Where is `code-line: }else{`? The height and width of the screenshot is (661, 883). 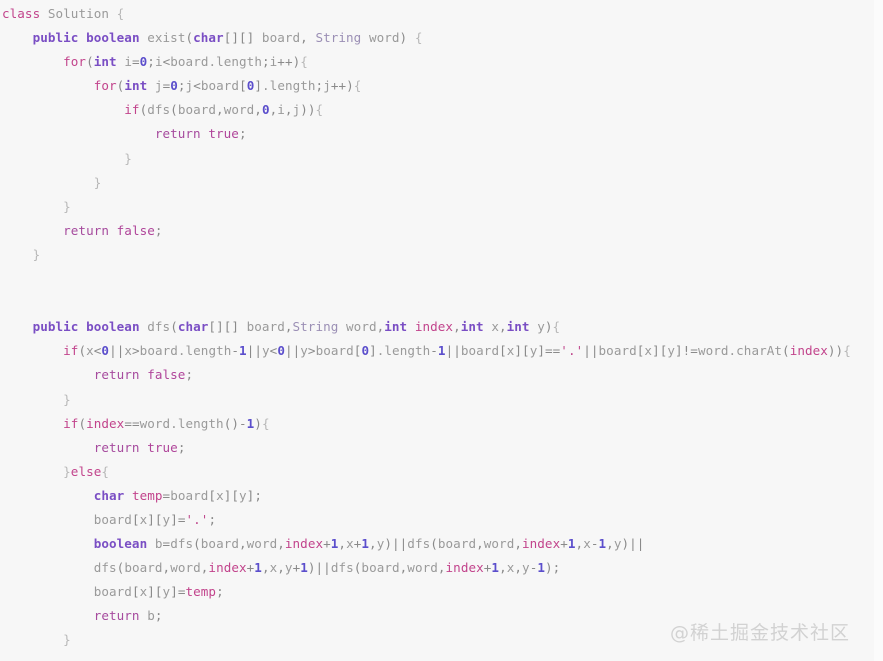 code-line: }else{ is located at coordinates (86, 471).